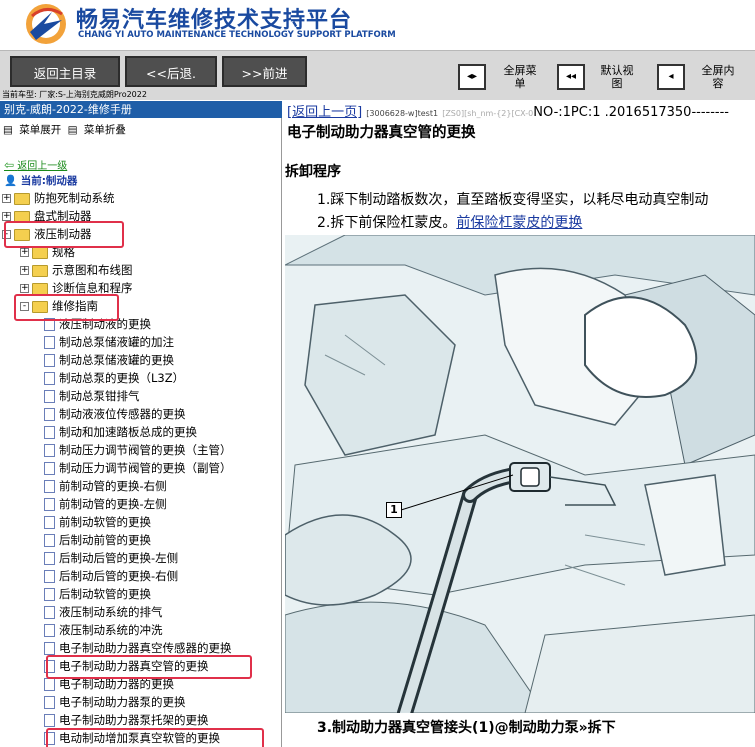  I want to click on tree-item: 制动和加速踏板总成的更换, so click(120, 432).